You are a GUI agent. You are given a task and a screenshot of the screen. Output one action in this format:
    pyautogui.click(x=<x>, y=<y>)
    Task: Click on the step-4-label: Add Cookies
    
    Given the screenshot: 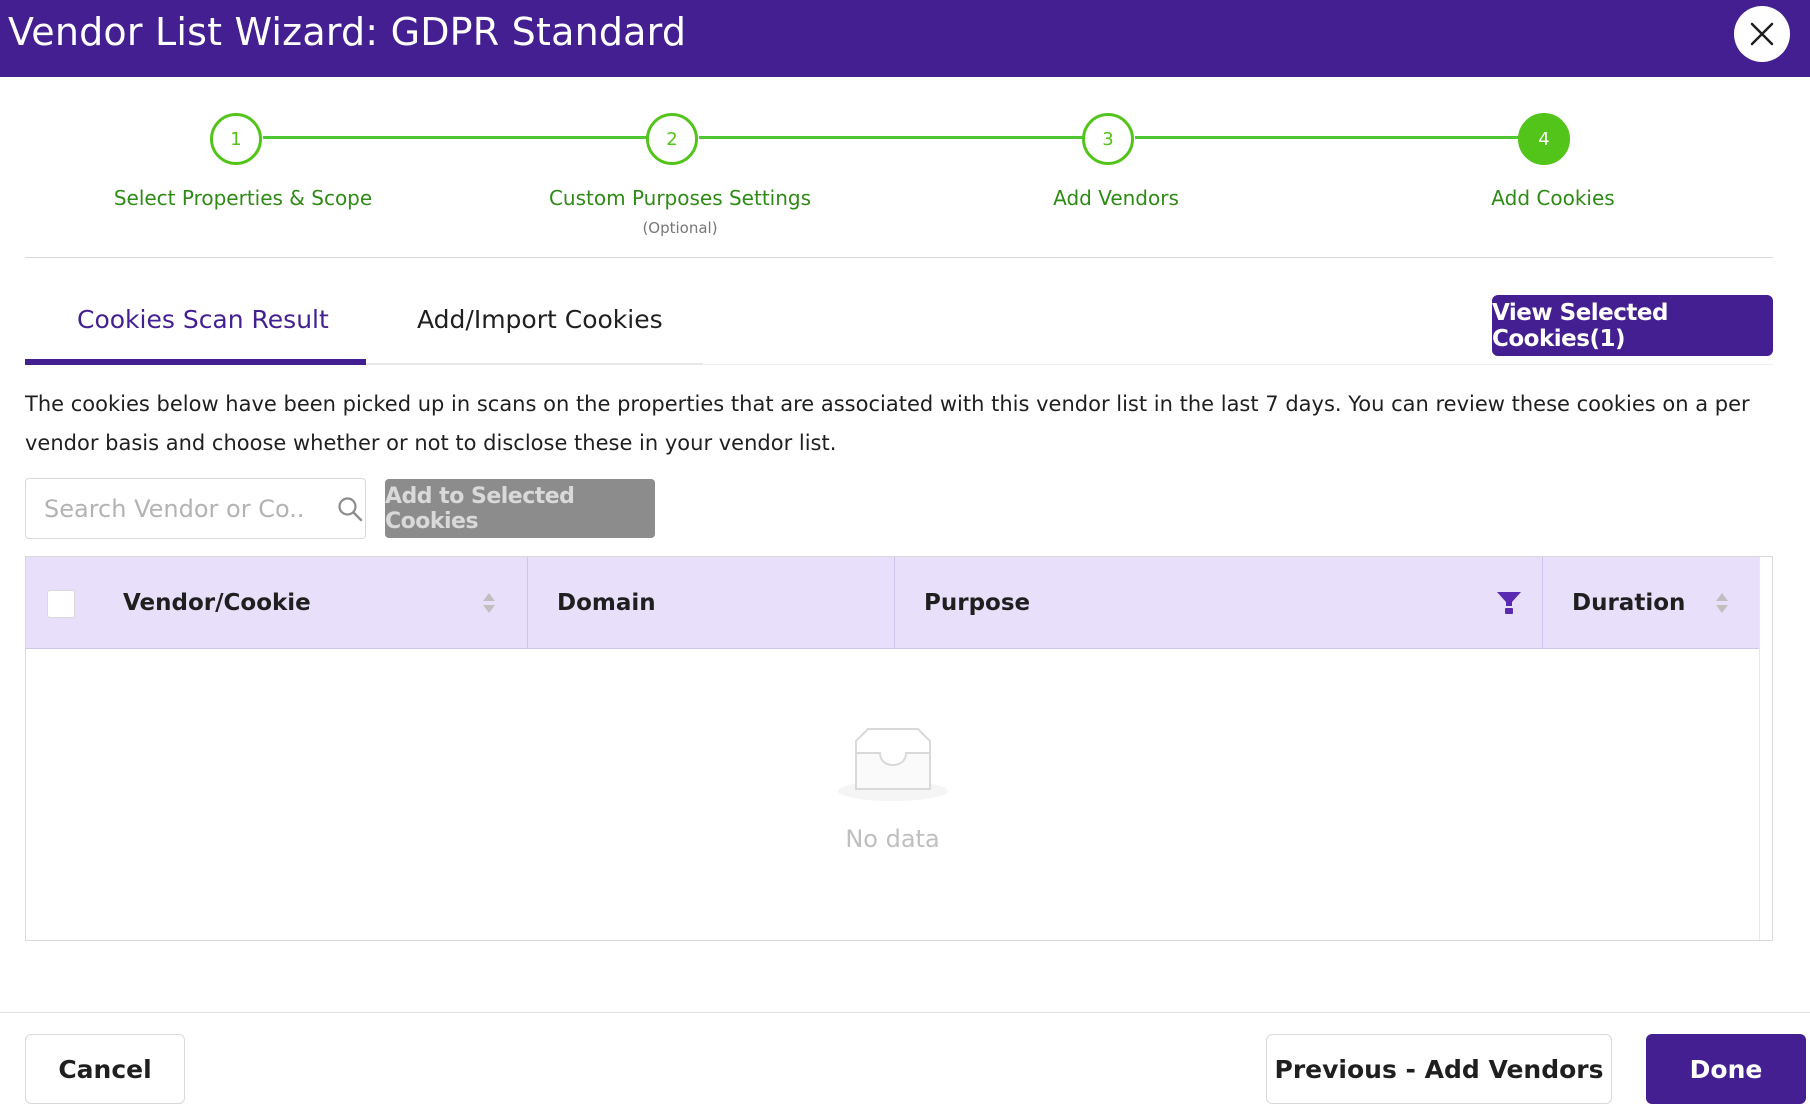 What is the action you would take?
    pyautogui.click(x=1553, y=198)
    